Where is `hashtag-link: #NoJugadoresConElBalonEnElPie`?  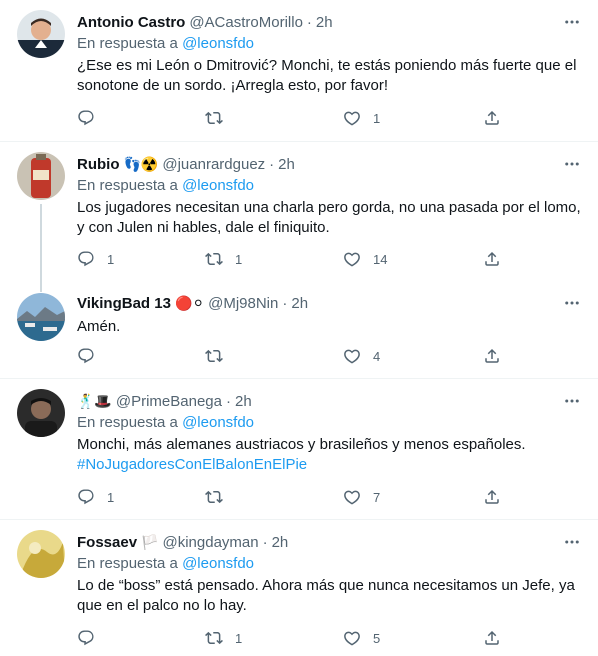
hashtag-link: #NoJugadoresConElBalonEnElPie is located at coordinates (329, 465).